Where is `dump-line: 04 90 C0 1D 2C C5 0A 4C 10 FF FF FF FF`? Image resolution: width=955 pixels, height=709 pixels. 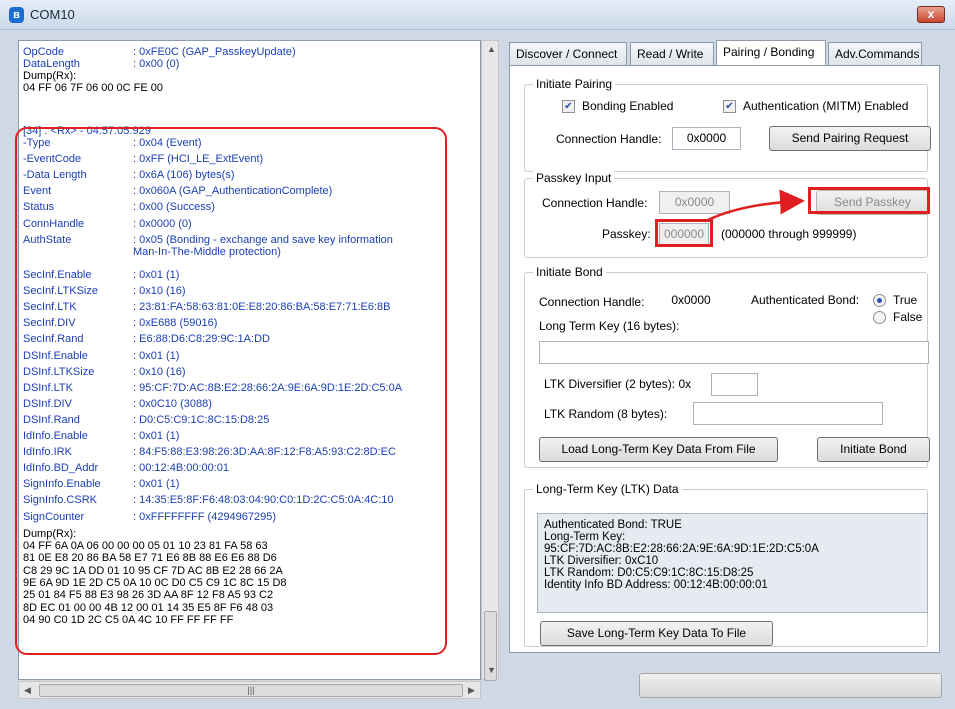 dump-line: 04 90 C0 1D 2C C5 0A 4C 10 FF FF FF FF is located at coordinates (128, 619).